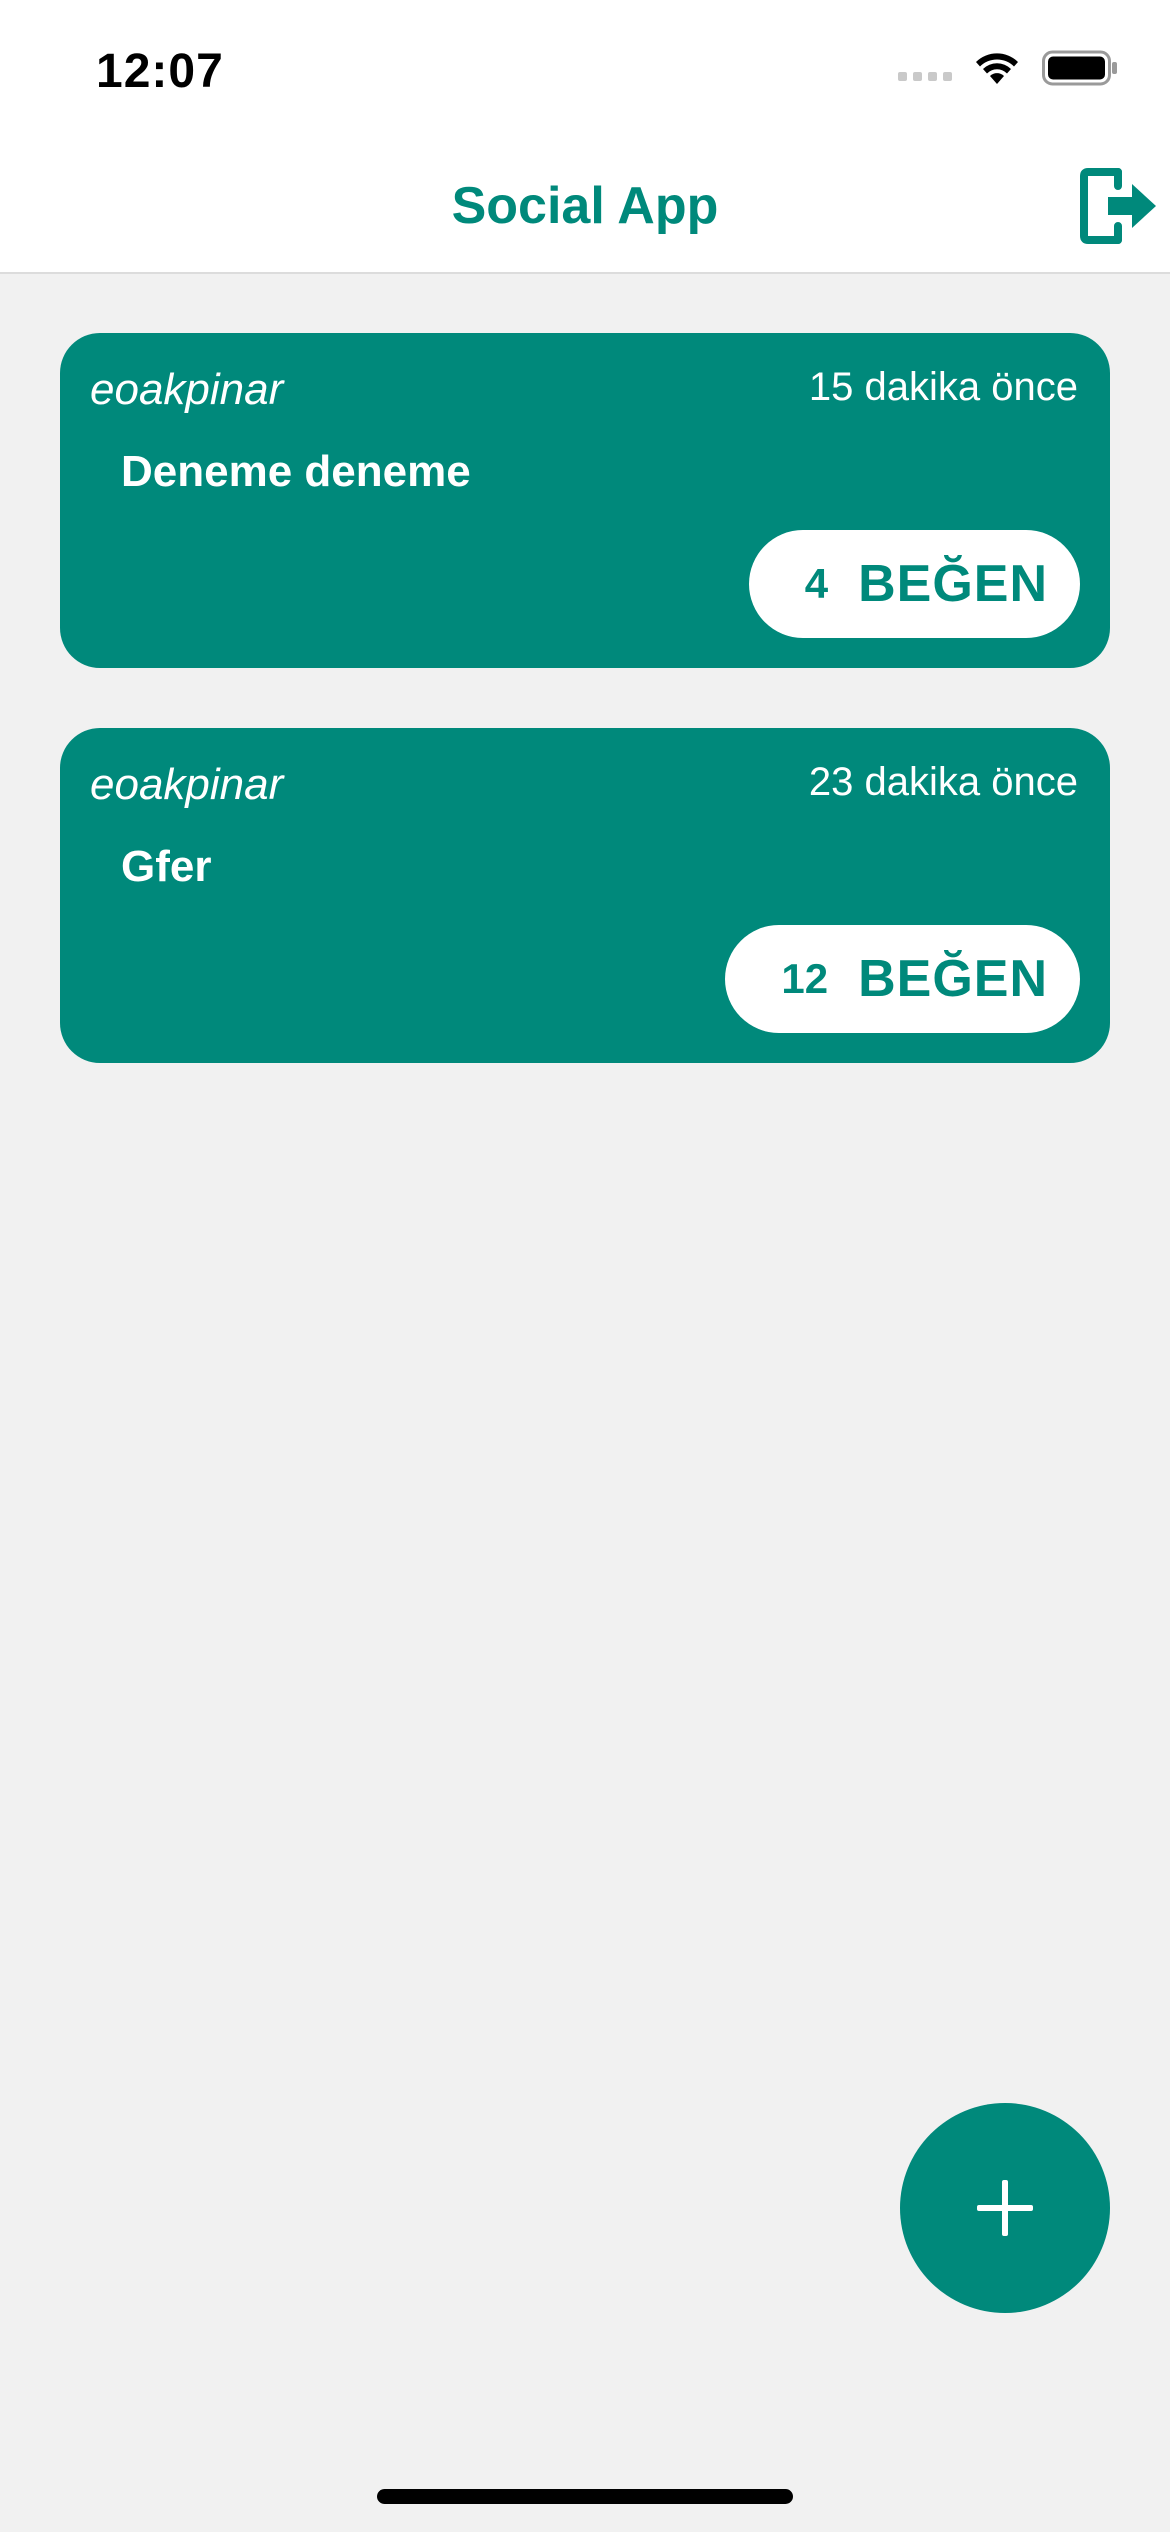  What do you see at coordinates (585, 895) in the screenshot?
I see `post-card: eoakpinar 23 dakika önce Gfer 12 BEĞEN` at bounding box center [585, 895].